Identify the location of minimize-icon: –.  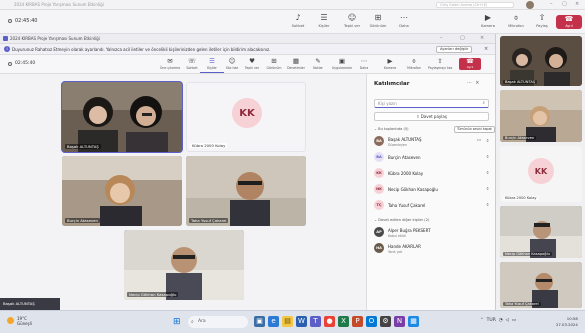
(551, 4).